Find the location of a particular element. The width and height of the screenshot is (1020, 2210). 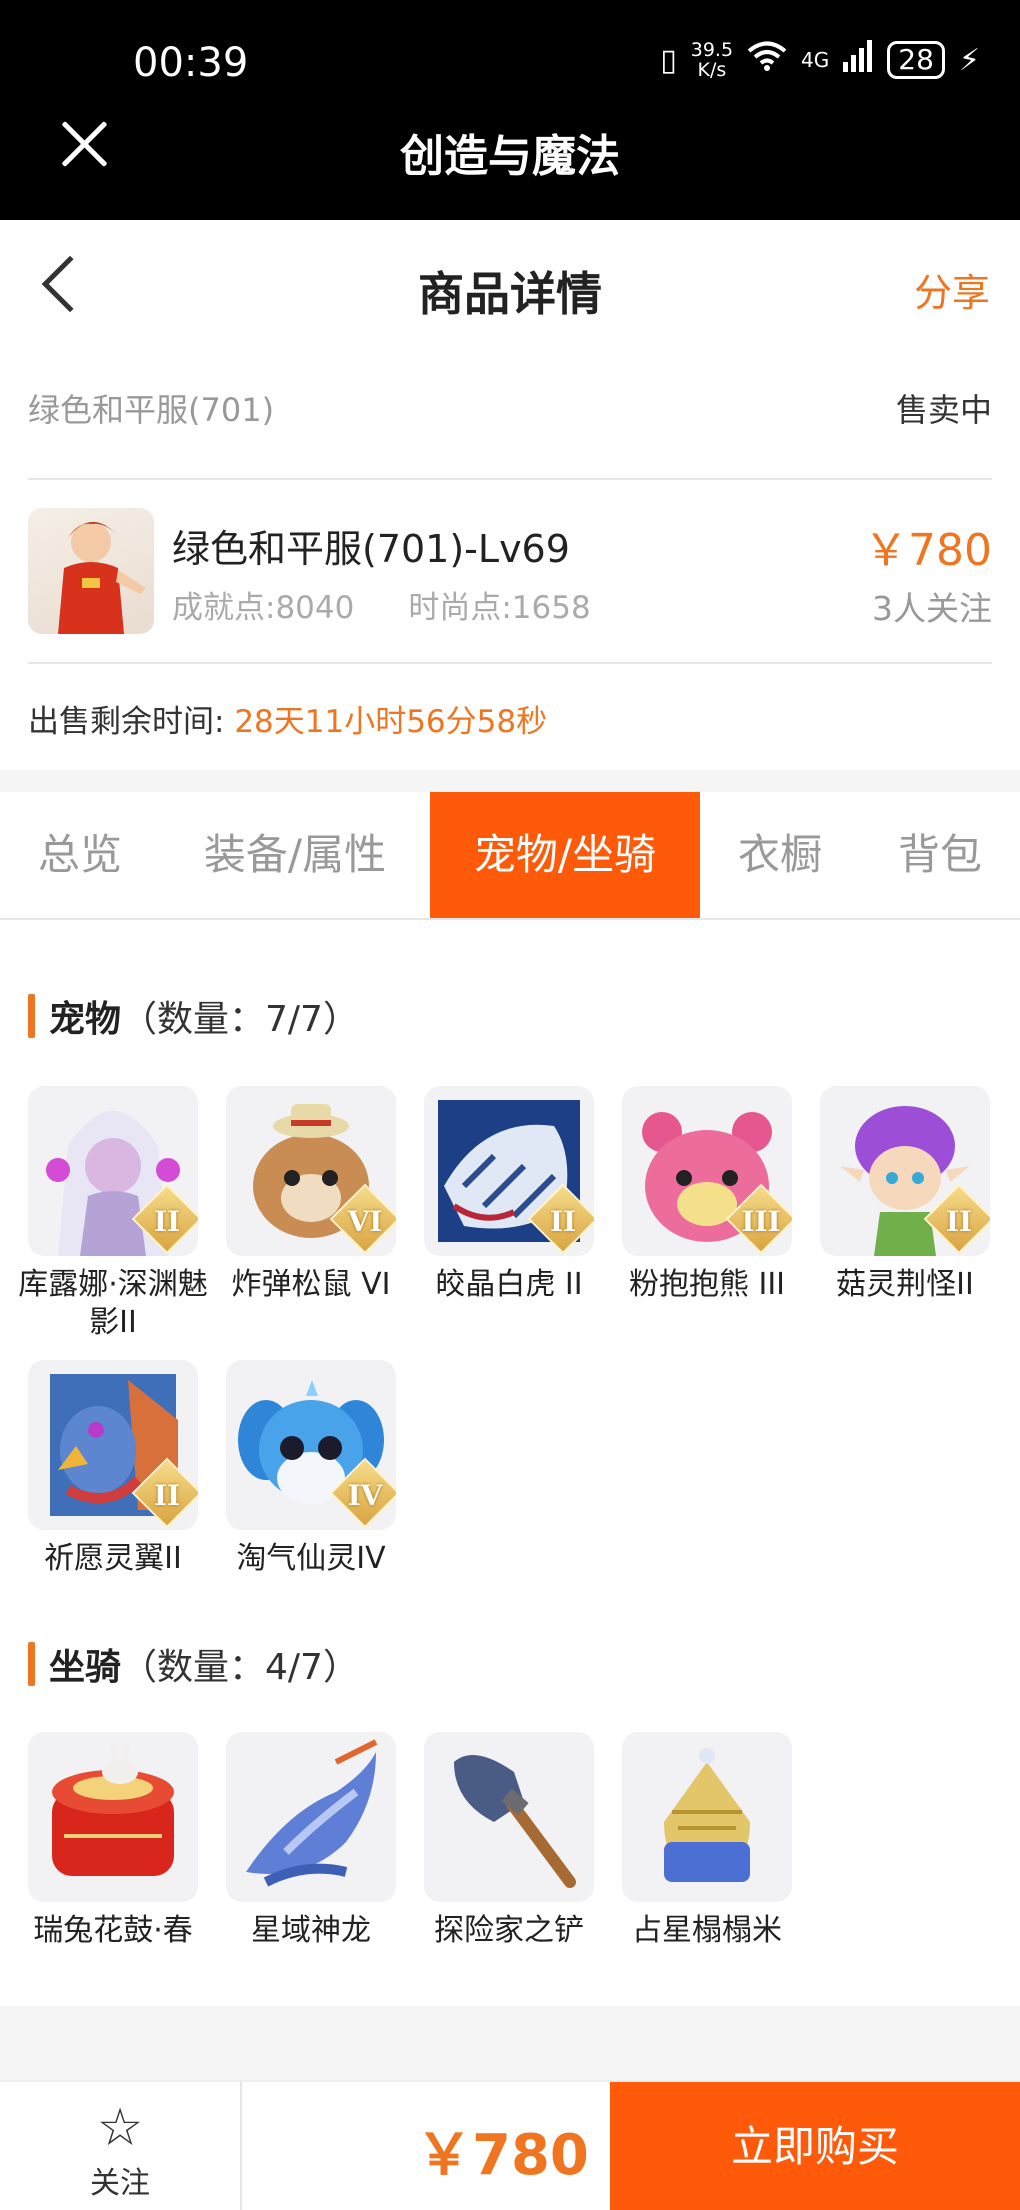

mount-name: 探险家之铲 is located at coordinates (509, 1930).